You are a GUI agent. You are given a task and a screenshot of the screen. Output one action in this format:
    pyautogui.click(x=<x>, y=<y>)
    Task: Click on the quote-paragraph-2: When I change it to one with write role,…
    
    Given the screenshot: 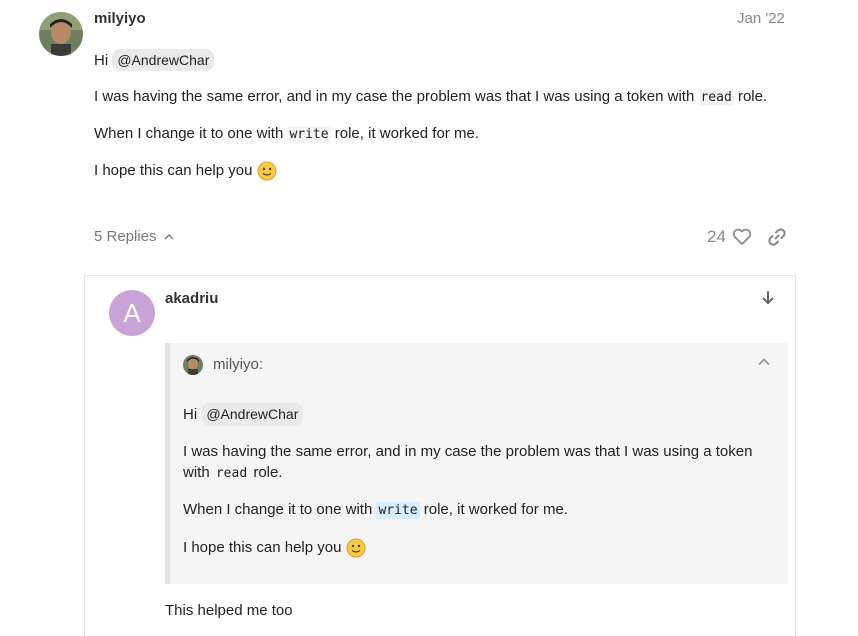 What is the action you would take?
    pyautogui.click(x=375, y=510)
    